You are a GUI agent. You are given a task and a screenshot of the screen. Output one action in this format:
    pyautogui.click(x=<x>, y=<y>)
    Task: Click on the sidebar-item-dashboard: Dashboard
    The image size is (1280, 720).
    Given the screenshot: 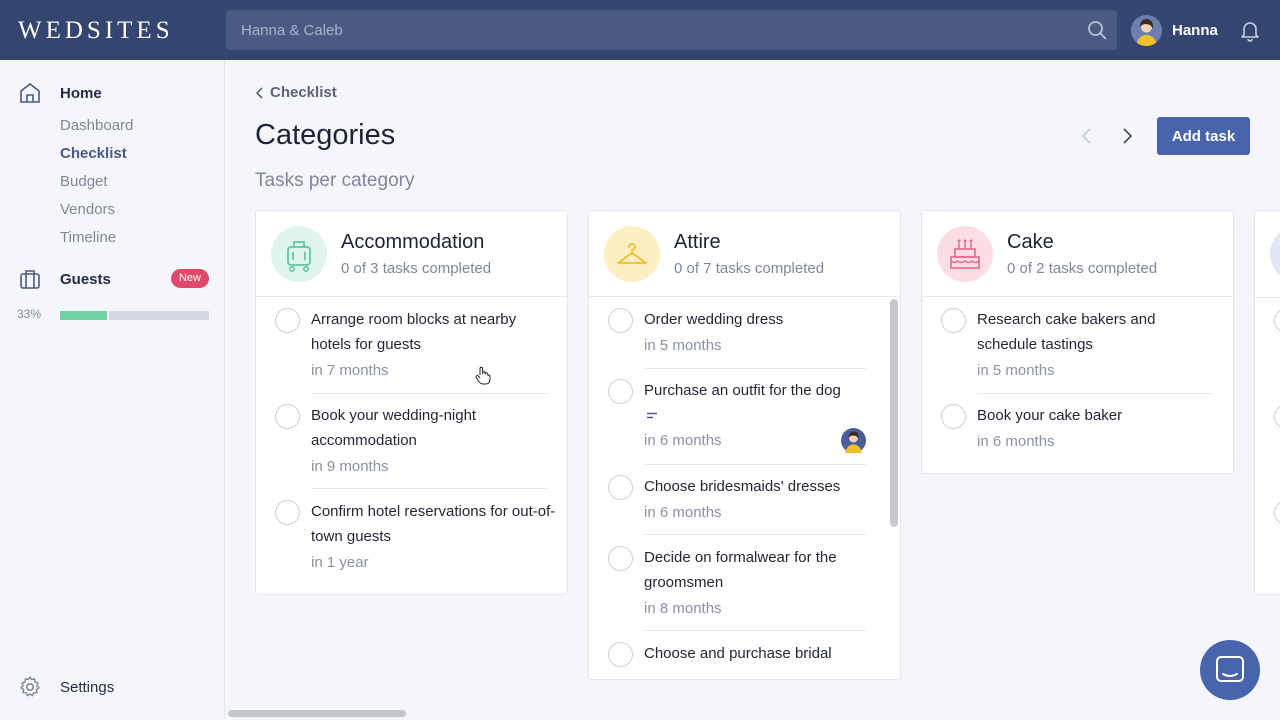 What is the action you would take?
    pyautogui.click(x=96, y=125)
    